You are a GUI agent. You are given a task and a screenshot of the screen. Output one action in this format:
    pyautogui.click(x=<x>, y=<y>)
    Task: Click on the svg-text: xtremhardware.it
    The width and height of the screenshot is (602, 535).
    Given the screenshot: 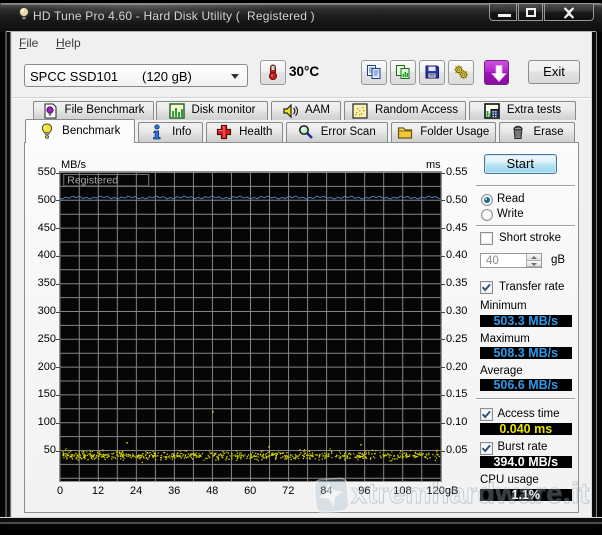 What is the action you would take?
    pyautogui.click(x=470, y=493)
    